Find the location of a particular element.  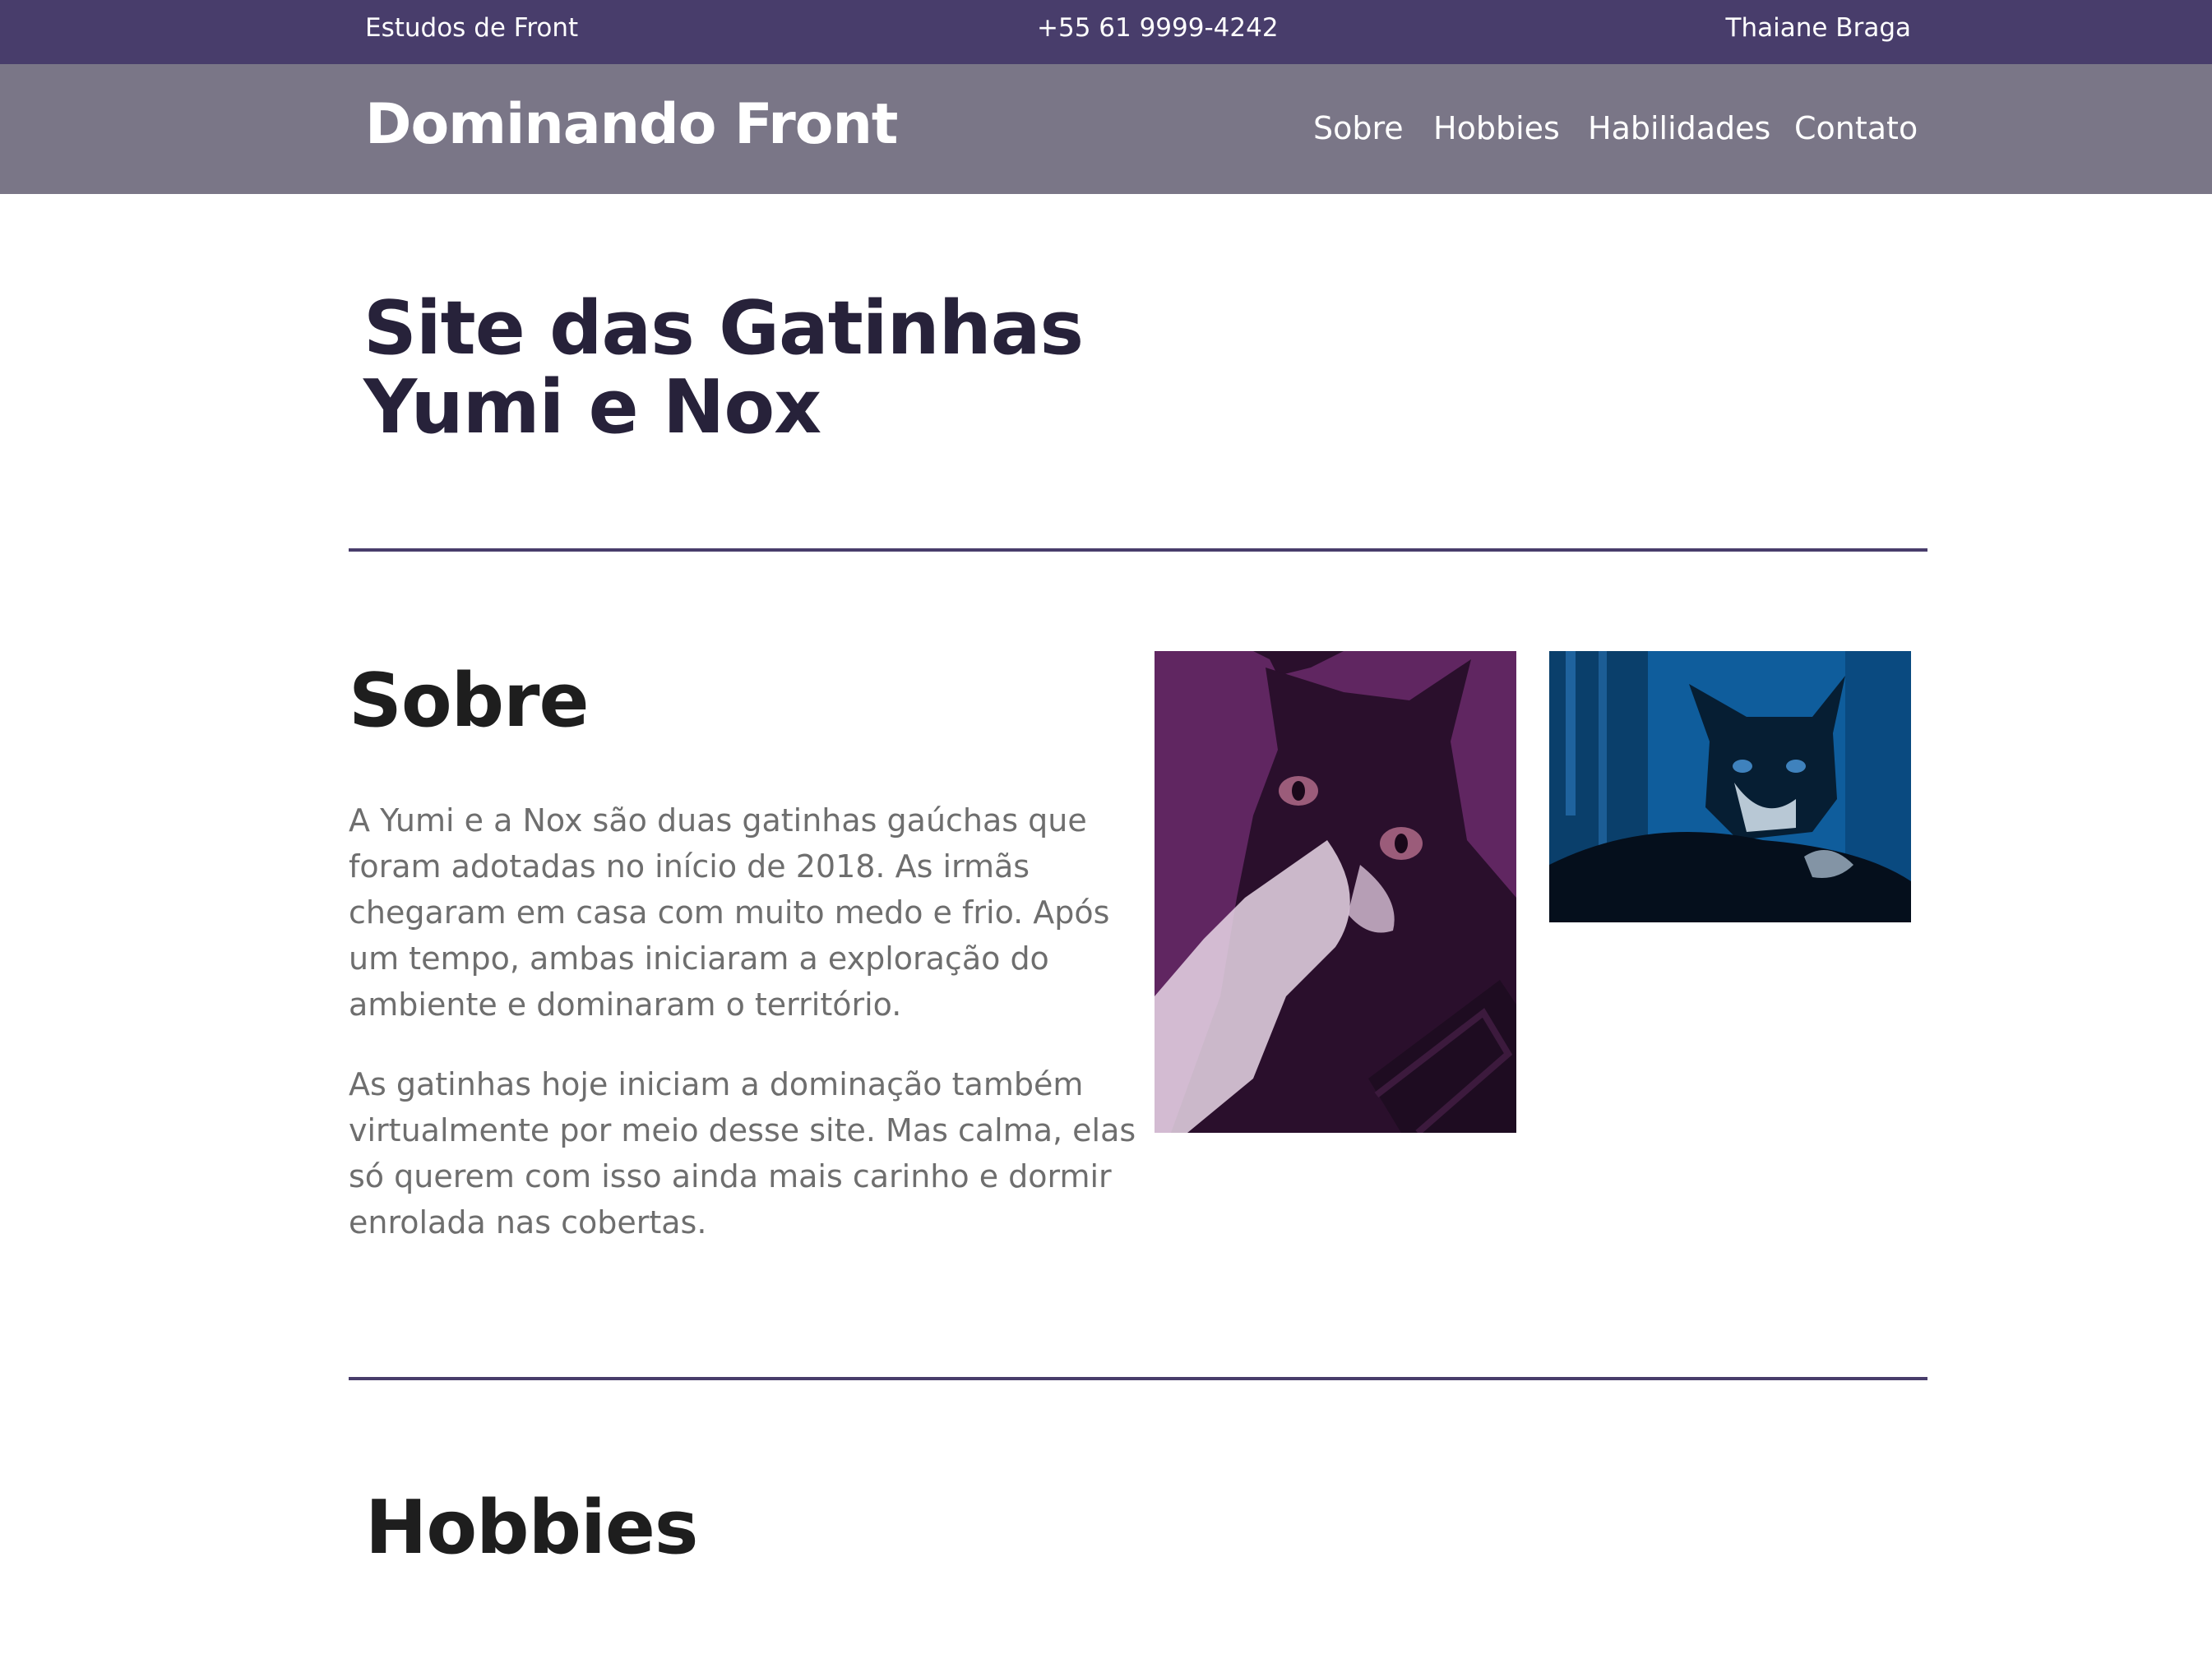

hobbies-heading: Hobbies is located at coordinates (531, 1528).